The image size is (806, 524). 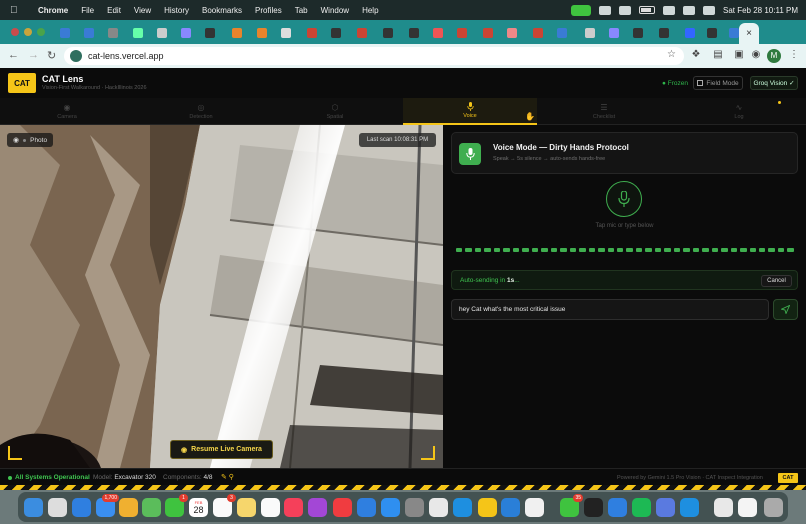 I want to click on window1-icon, so click(x=723, y=507).